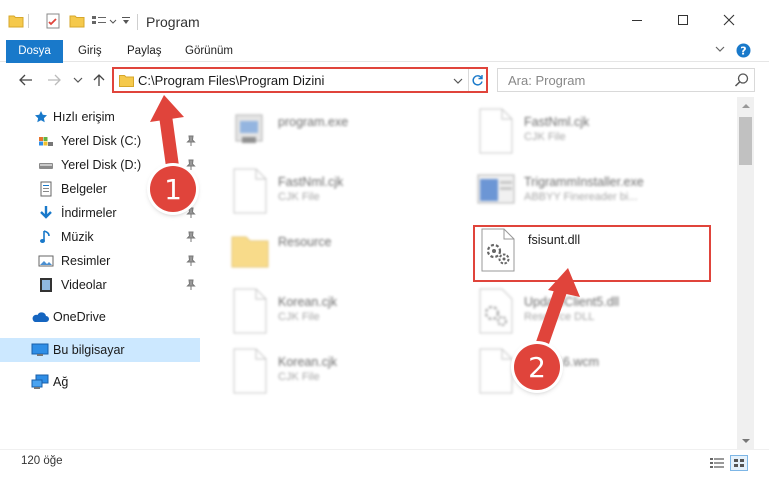 Image resolution: width=769 pixels, height=487 pixels. What do you see at coordinates (384, 468) in the screenshot?
I see `status-bar: 120 öğe` at bounding box center [384, 468].